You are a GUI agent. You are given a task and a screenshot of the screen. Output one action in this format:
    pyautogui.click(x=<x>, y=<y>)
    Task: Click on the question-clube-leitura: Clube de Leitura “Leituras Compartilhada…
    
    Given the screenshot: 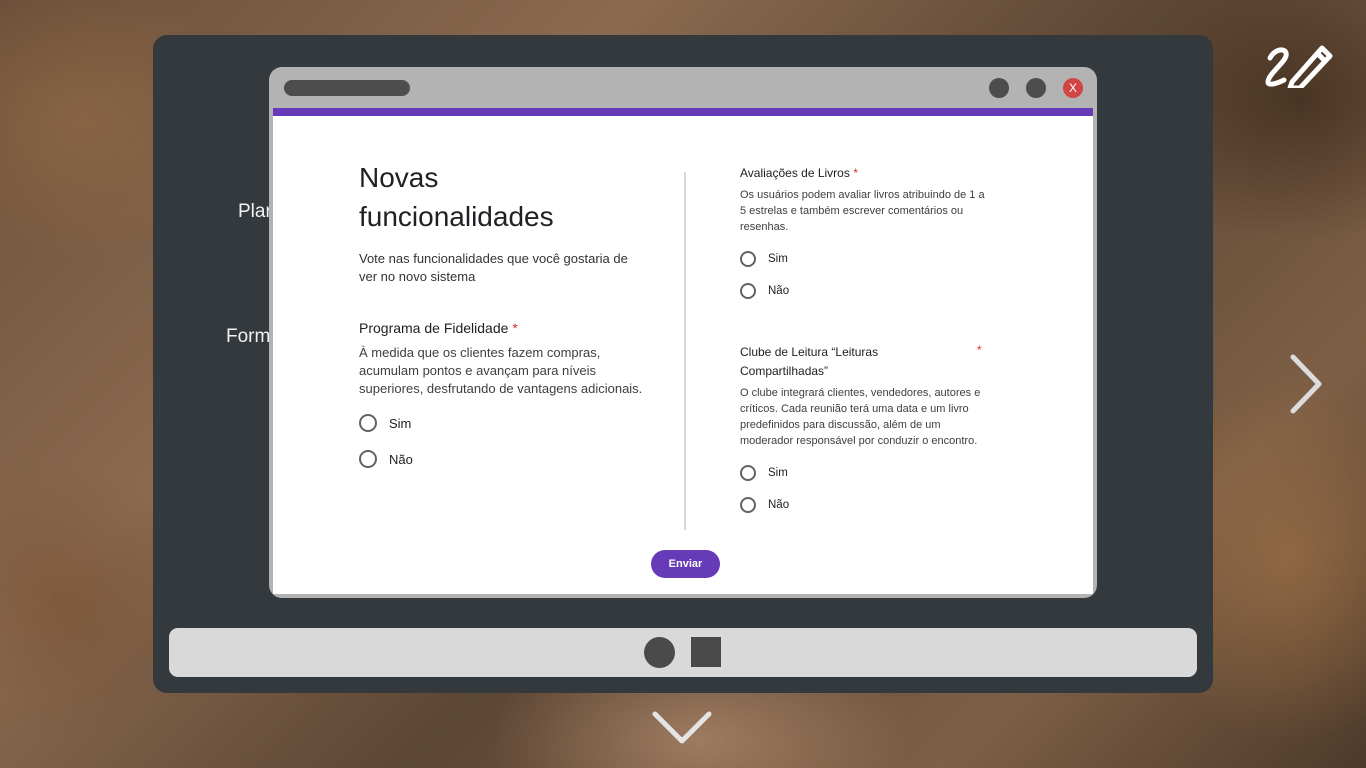 What is the action you would take?
    pyautogui.click(x=865, y=428)
    